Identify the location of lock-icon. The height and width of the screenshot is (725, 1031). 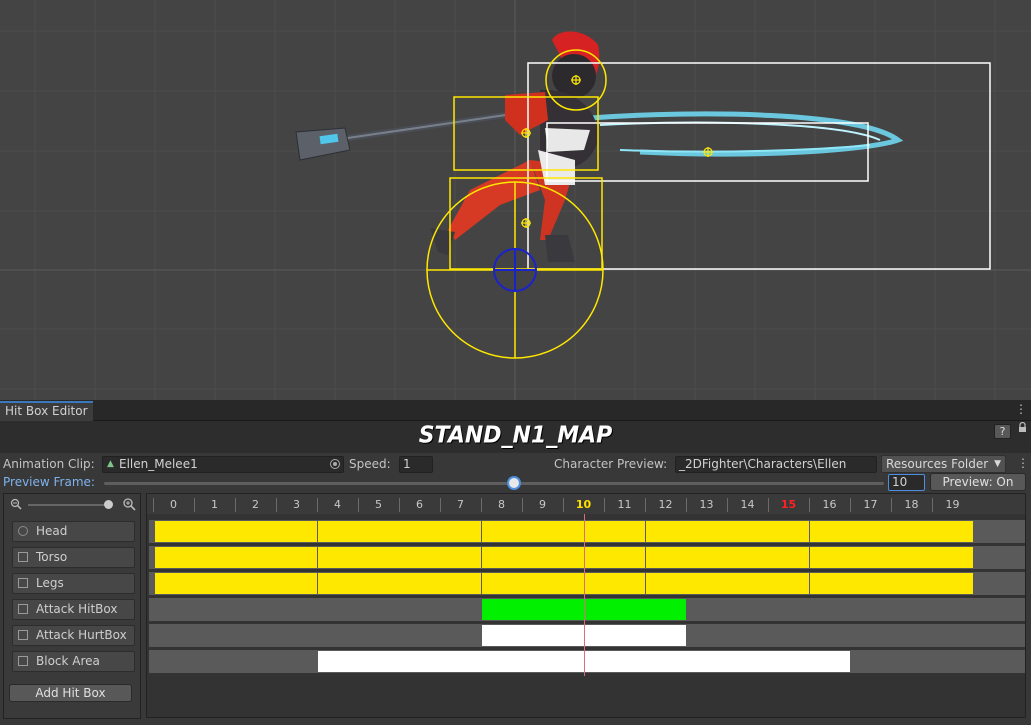
(1022, 427).